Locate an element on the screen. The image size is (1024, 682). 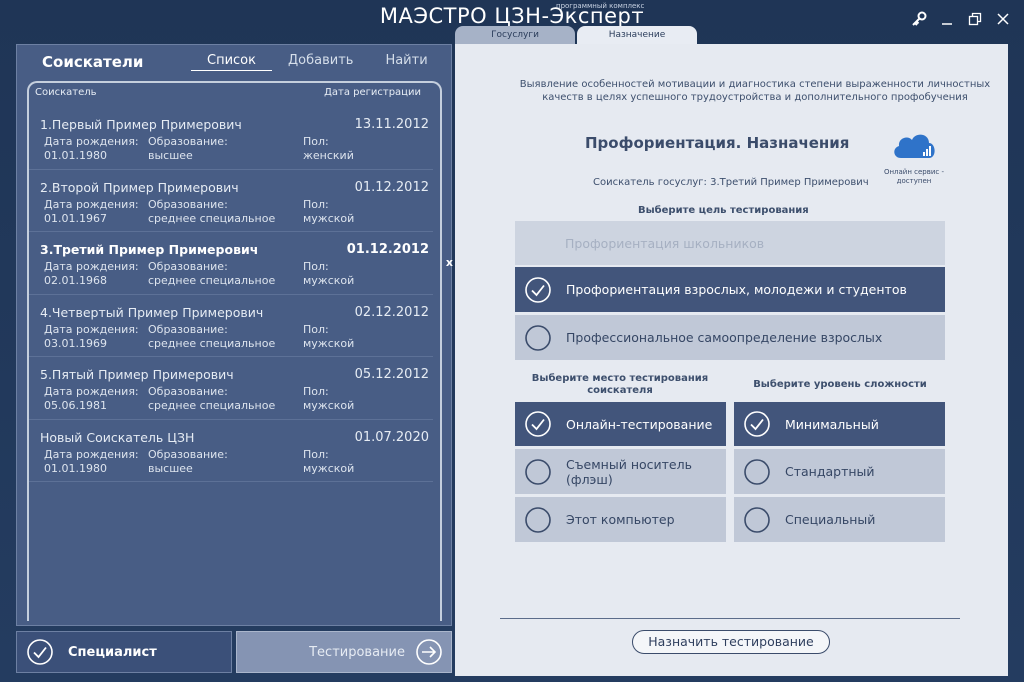
tab-assignment: Назначение is located at coordinates (637, 35).